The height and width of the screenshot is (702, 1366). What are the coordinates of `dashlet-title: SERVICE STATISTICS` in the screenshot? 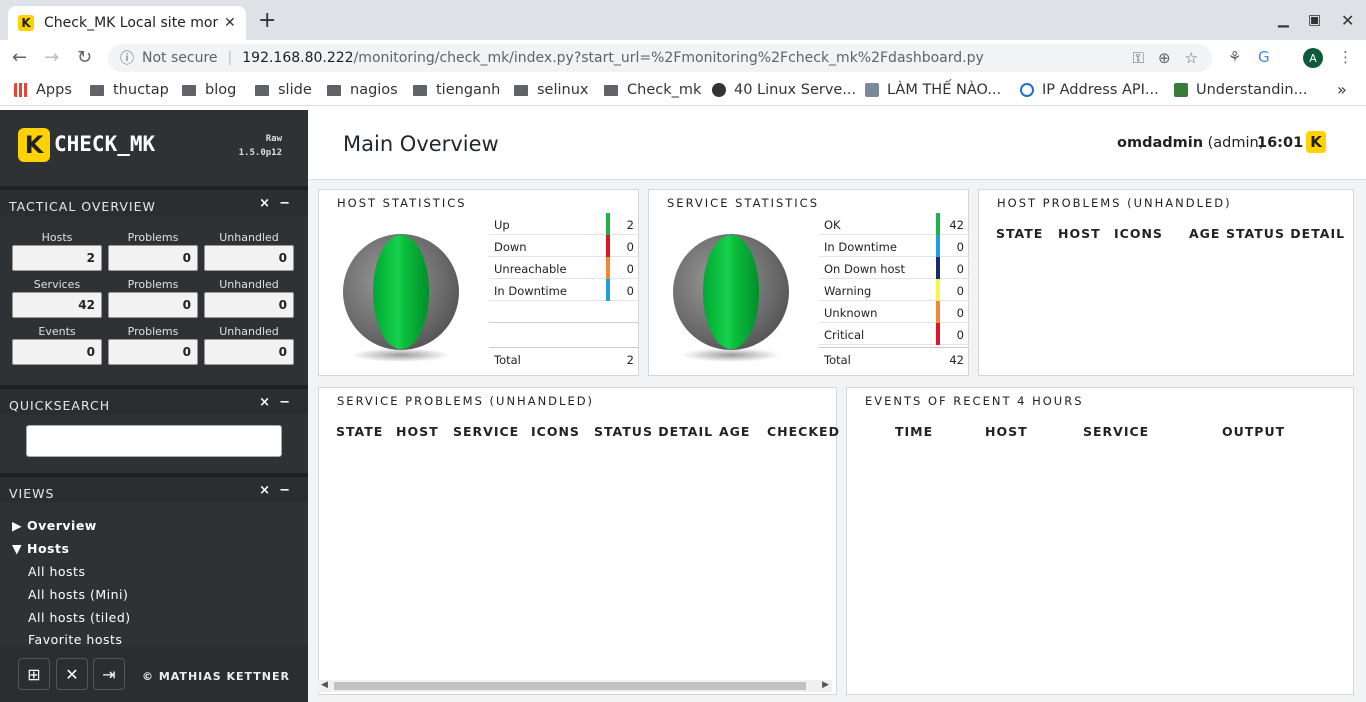 It's located at (743, 203).